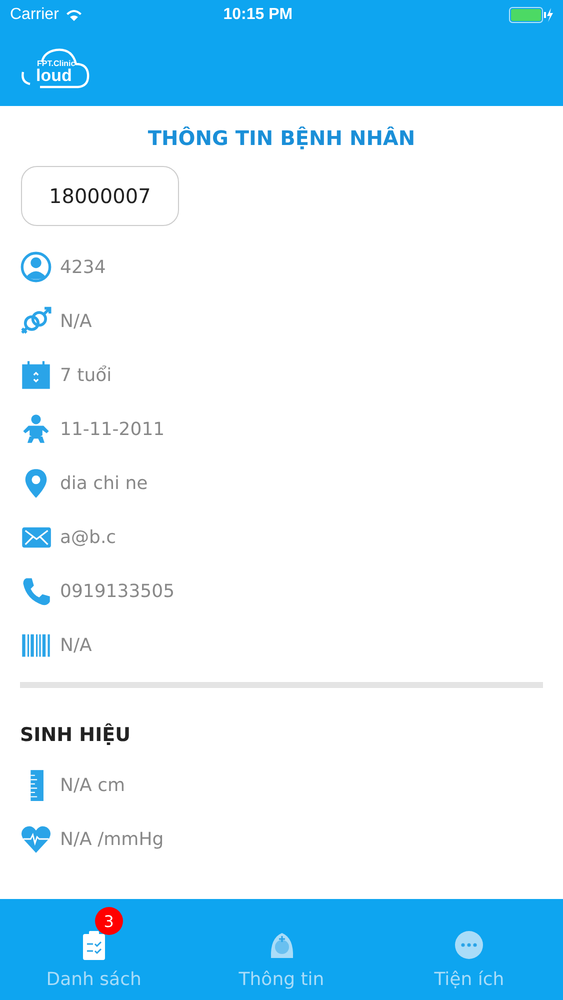 This screenshot has height=1000, width=563. What do you see at coordinates (36, 839) in the screenshot?
I see `heart-icon` at bounding box center [36, 839].